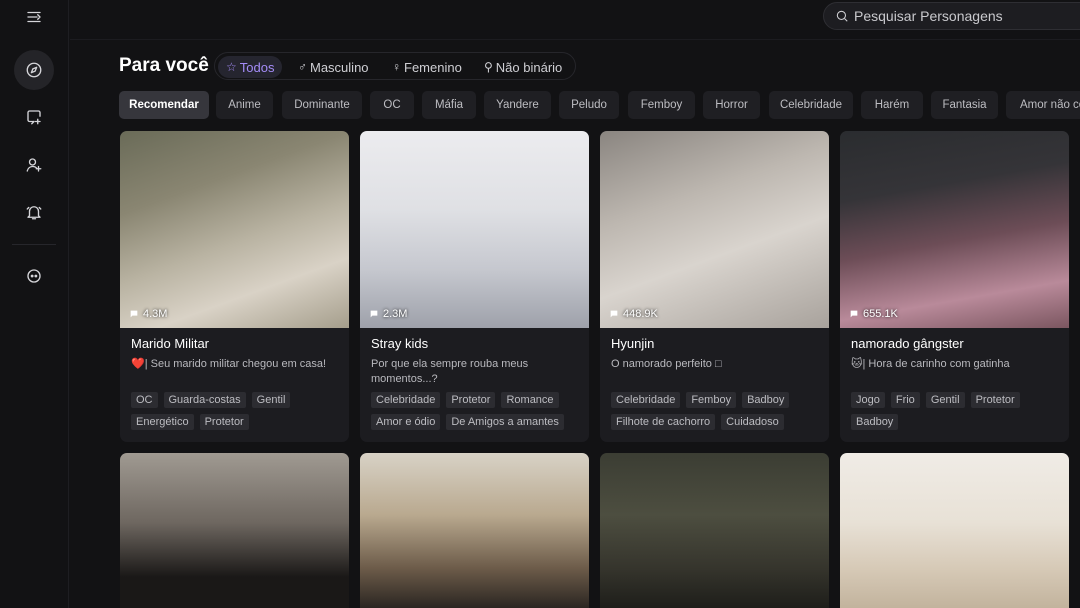 This screenshot has width=1080, height=608. What do you see at coordinates (427, 67) in the screenshot?
I see `filter-femenino: ♀ Femenino` at bounding box center [427, 67].